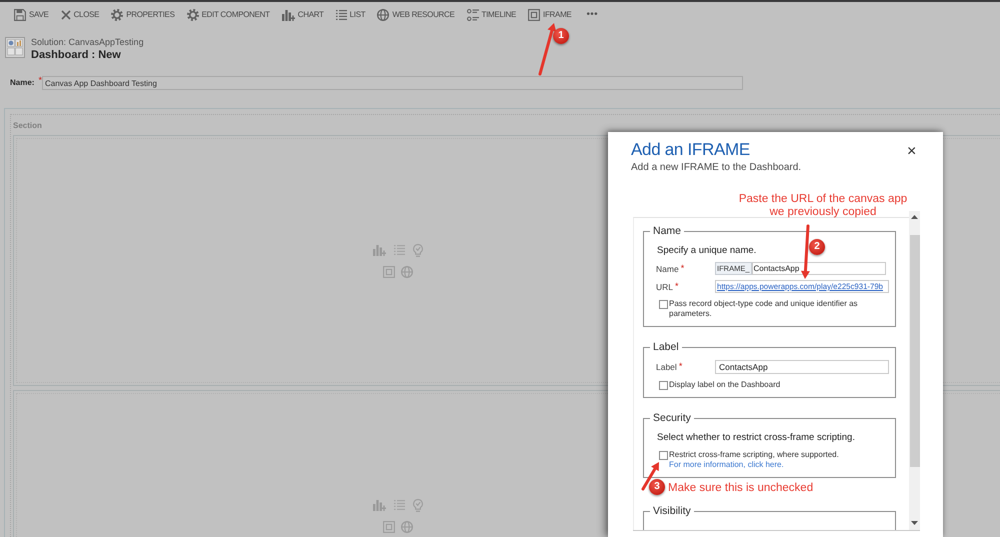 This screenshot has height=537, width=1000. What do you see at coordinates (706, 251) in the screenshot?
I see `instruction-text: Specify a unique name.` at bounding box center [706, 251].